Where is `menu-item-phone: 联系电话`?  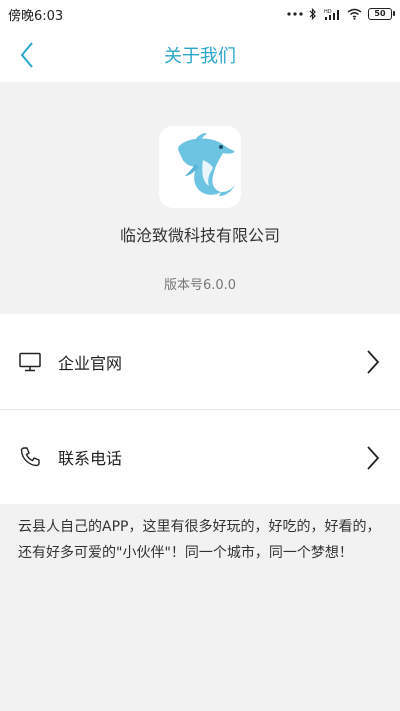 menu-item-phone: 联系电话 is located at coordinates (200, 456).